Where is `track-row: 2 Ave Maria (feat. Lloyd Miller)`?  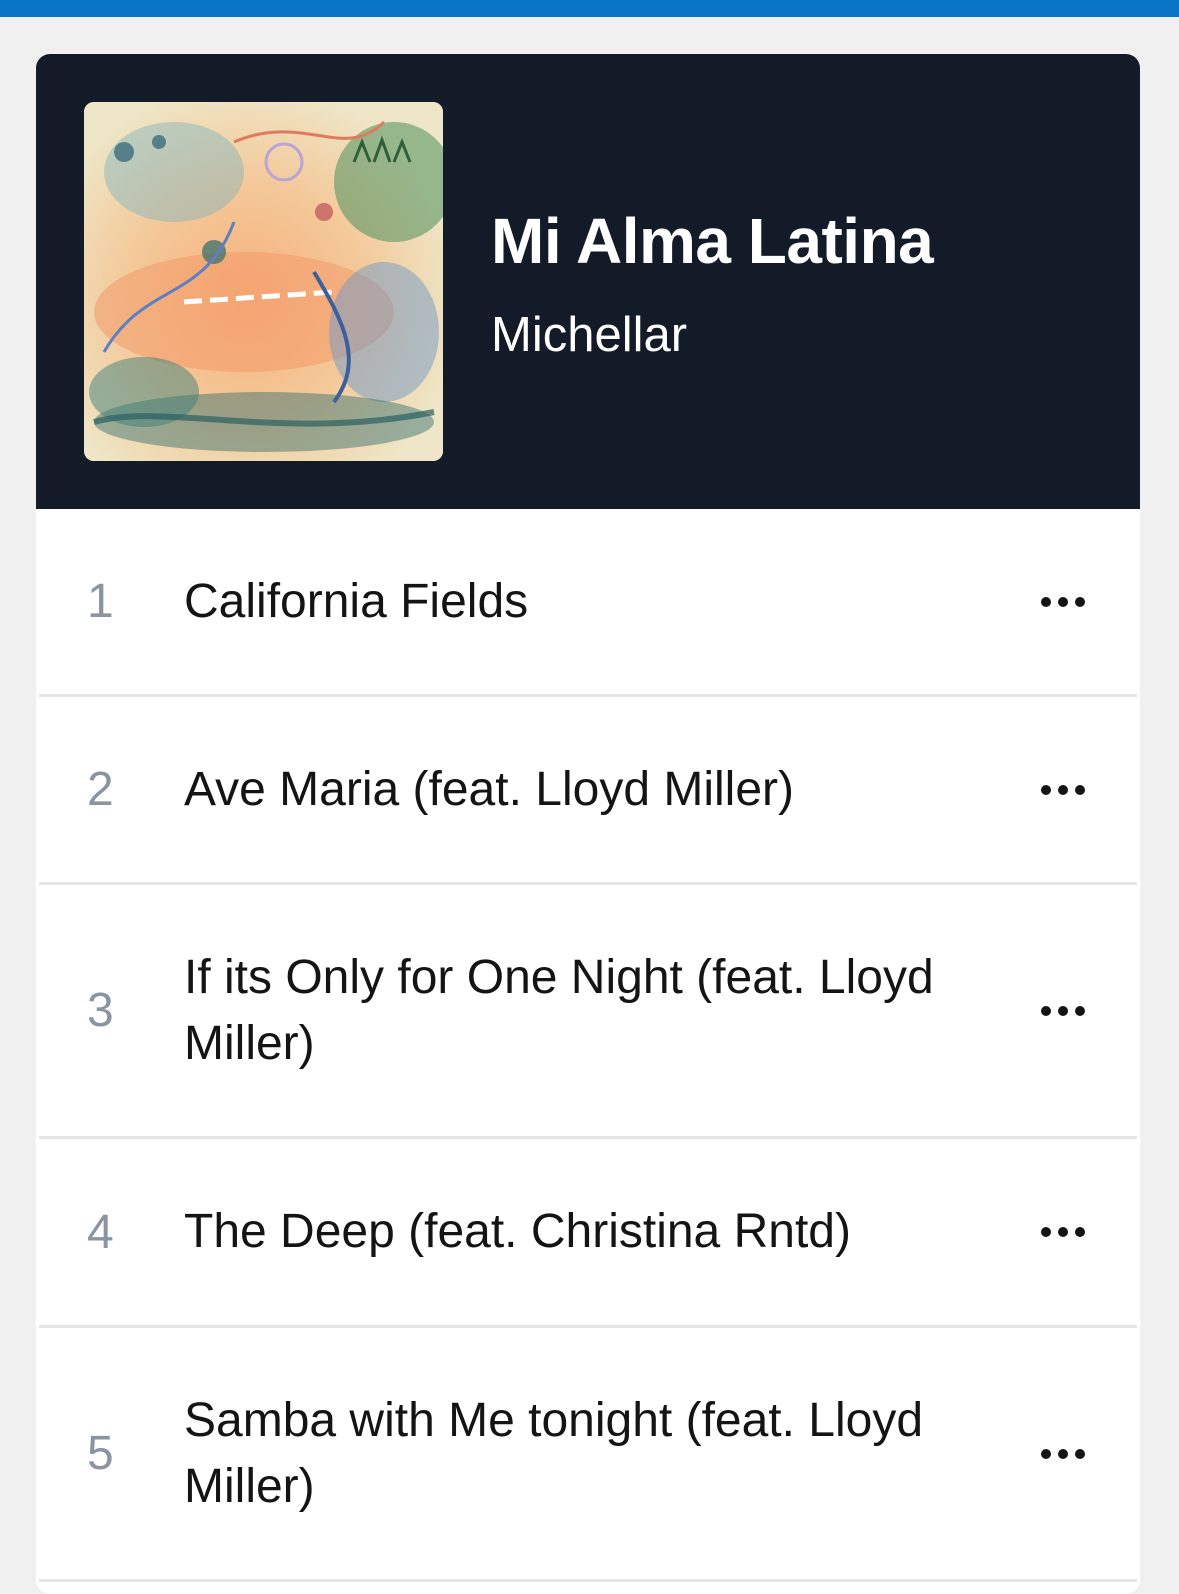 track-row: 2 Ave Maria (feat. Lloyd Miller) is located at coordinates (588, 791).